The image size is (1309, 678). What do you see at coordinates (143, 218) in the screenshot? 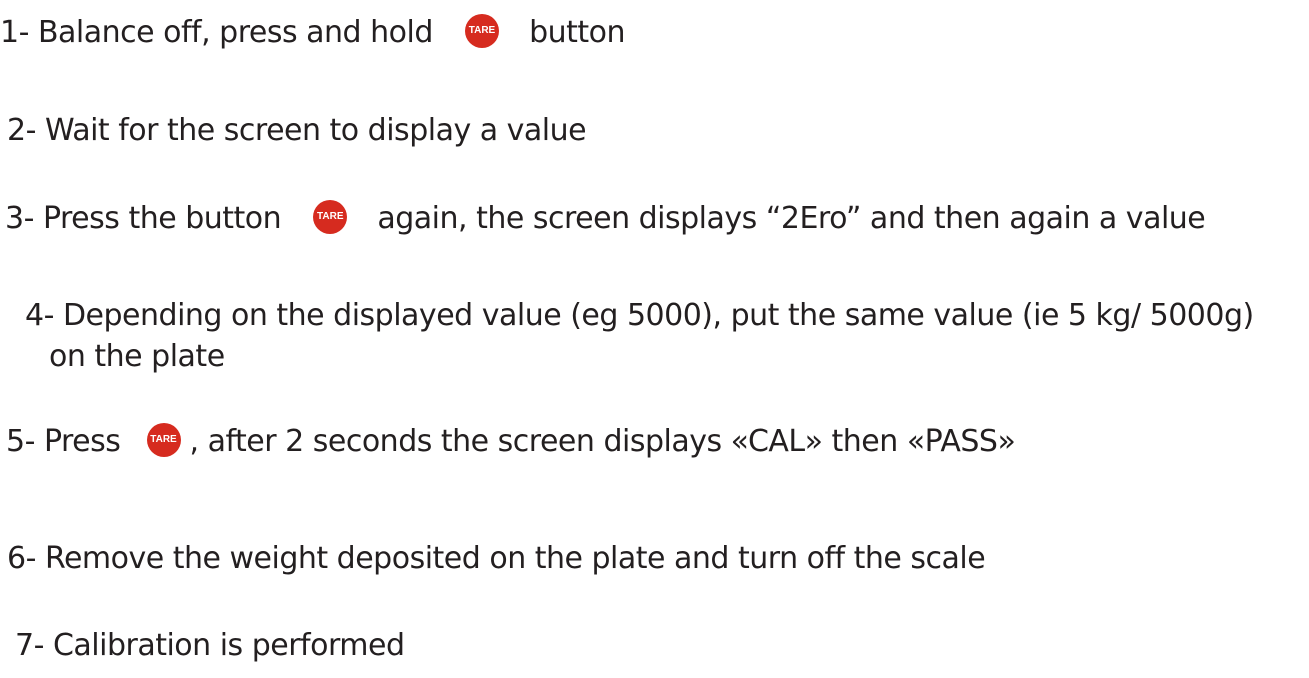
I see `step-3-text-before: 3- Press the button` at bounding box center [143, 218].